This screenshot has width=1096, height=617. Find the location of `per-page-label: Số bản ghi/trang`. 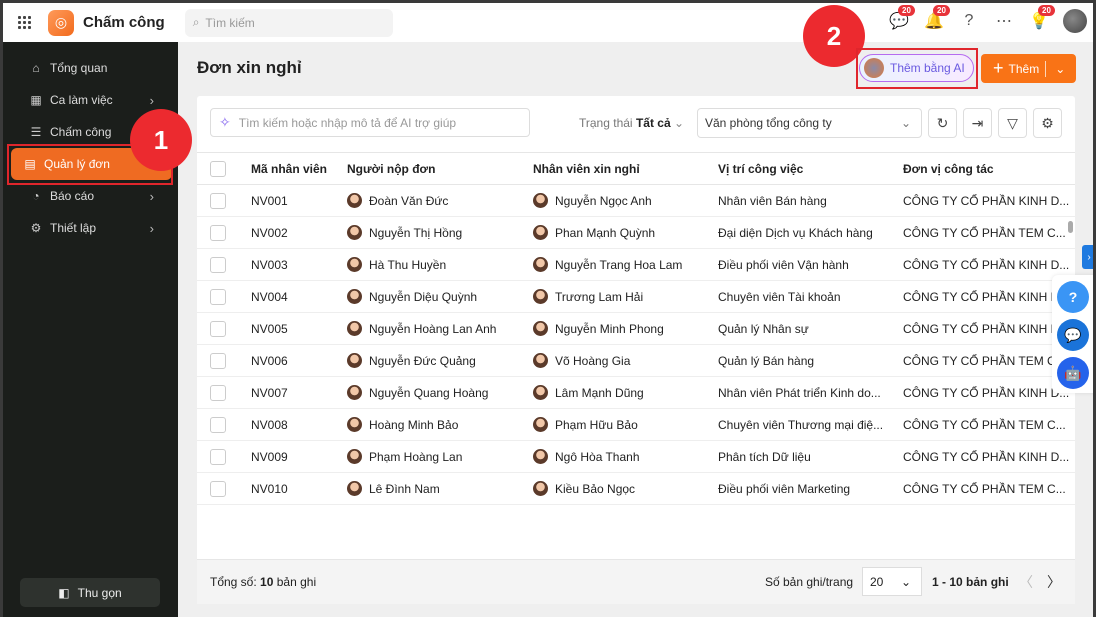

per-page-label: Số bản ghi/trang is located at coordinates (809, 582).